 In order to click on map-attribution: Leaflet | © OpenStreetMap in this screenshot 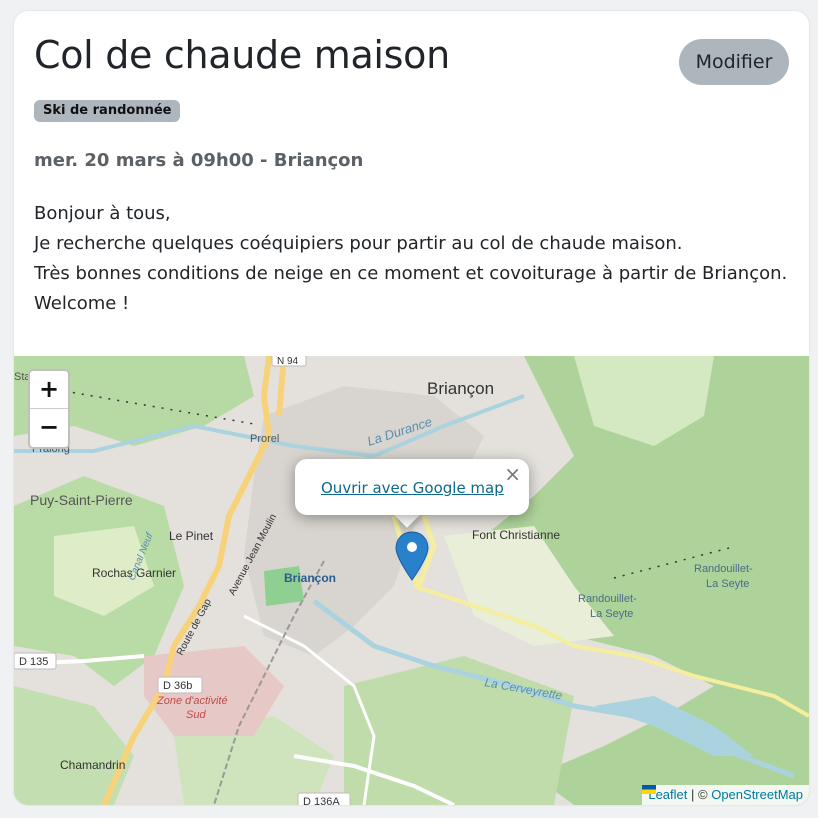, I will do `click(725, 795)`.